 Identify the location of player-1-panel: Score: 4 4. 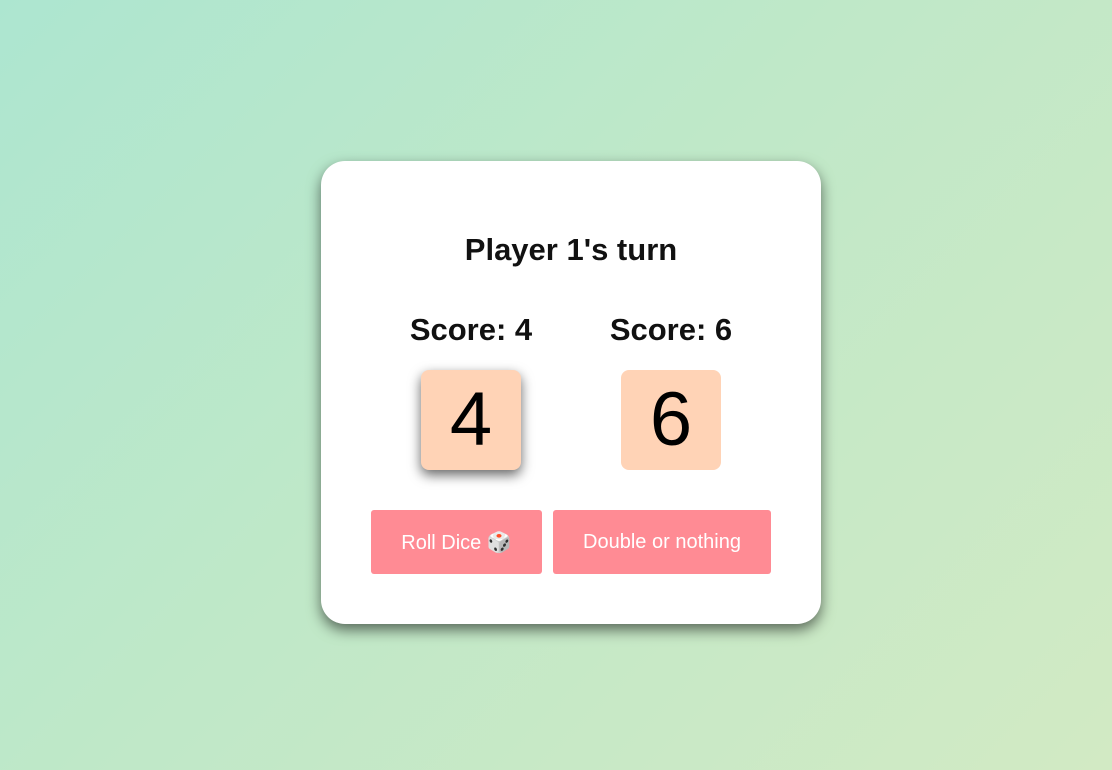
(471, 390).